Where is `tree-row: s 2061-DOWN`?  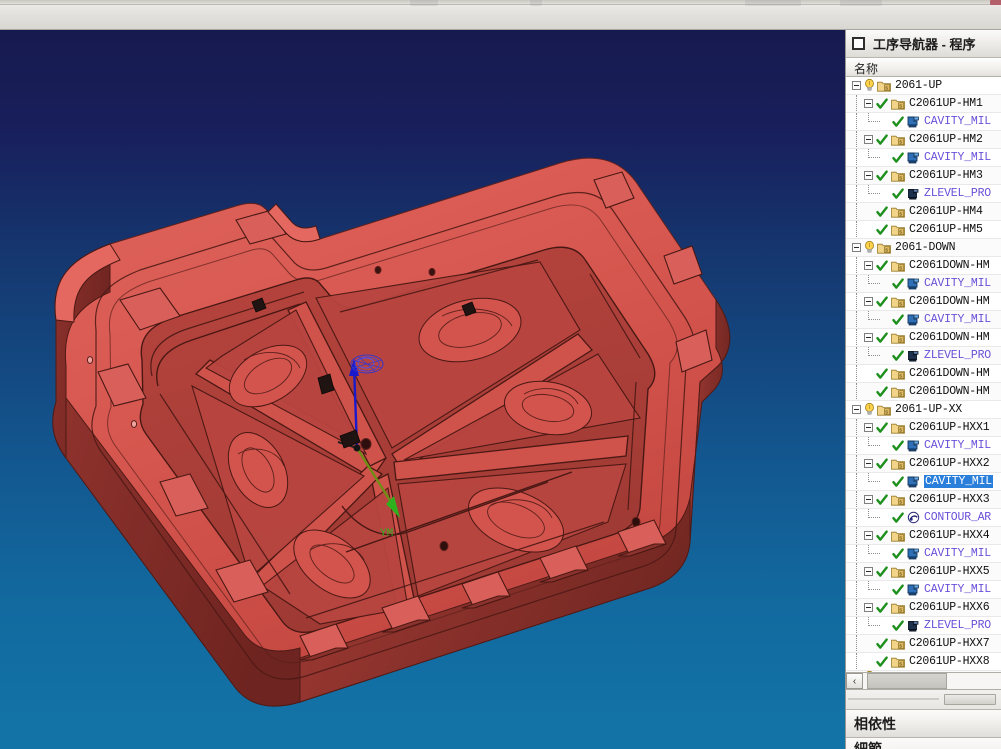
tree-row: s 2061-DOWN is located at coordinates (923, 248).